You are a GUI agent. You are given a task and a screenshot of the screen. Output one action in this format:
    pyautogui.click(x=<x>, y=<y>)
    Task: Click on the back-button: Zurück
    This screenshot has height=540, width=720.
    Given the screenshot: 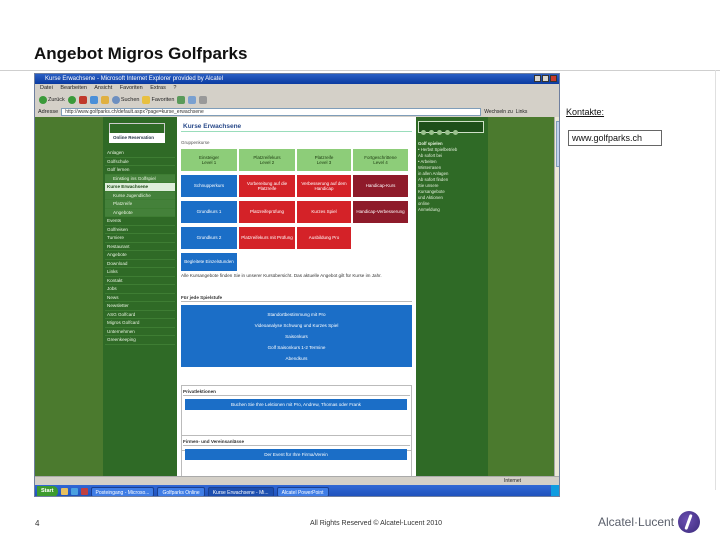 What is the action you would take?
    pyautogui.click(x=52, y=99)
    